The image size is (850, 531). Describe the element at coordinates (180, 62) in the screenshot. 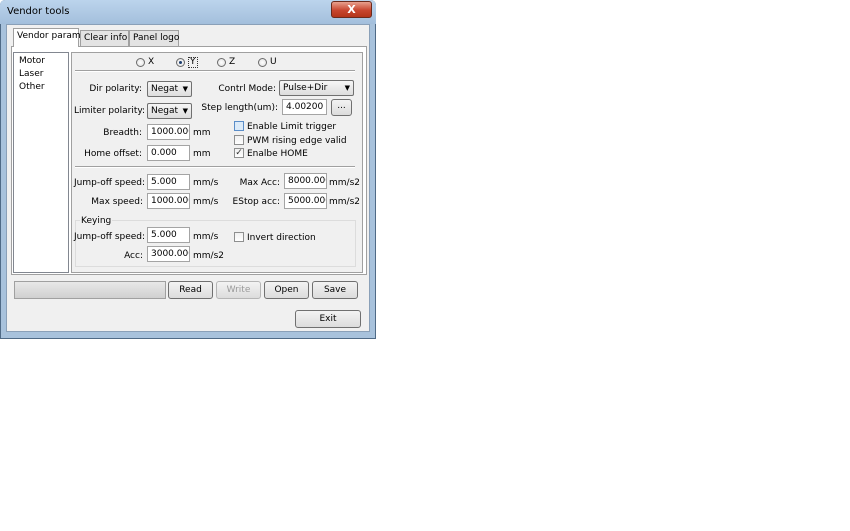

I see `axis-y-radio` at that location.